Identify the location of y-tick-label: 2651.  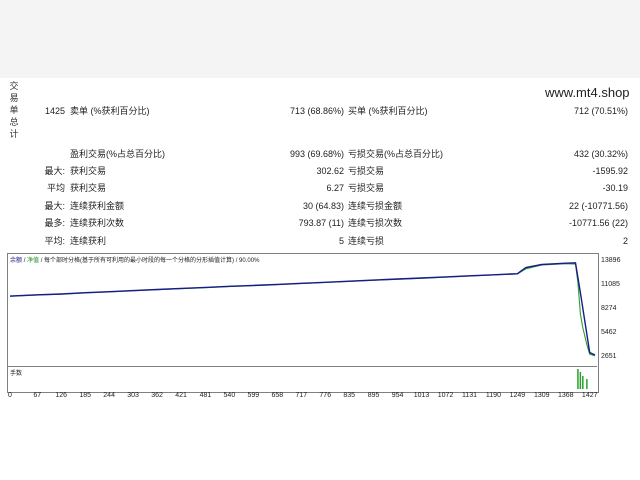
(609, 356).